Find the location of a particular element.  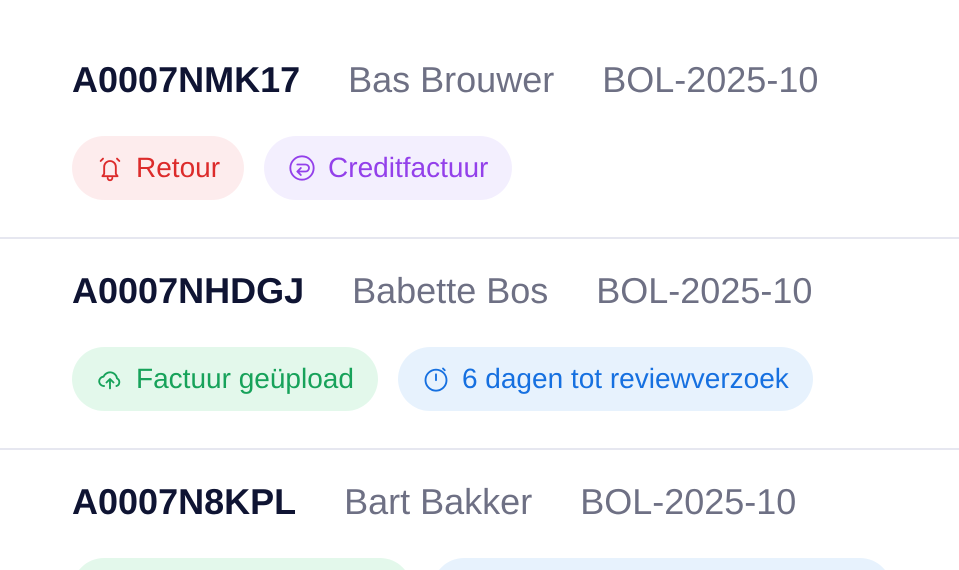

customer-name: Bart Bakker is located at coordinates (438, 502).